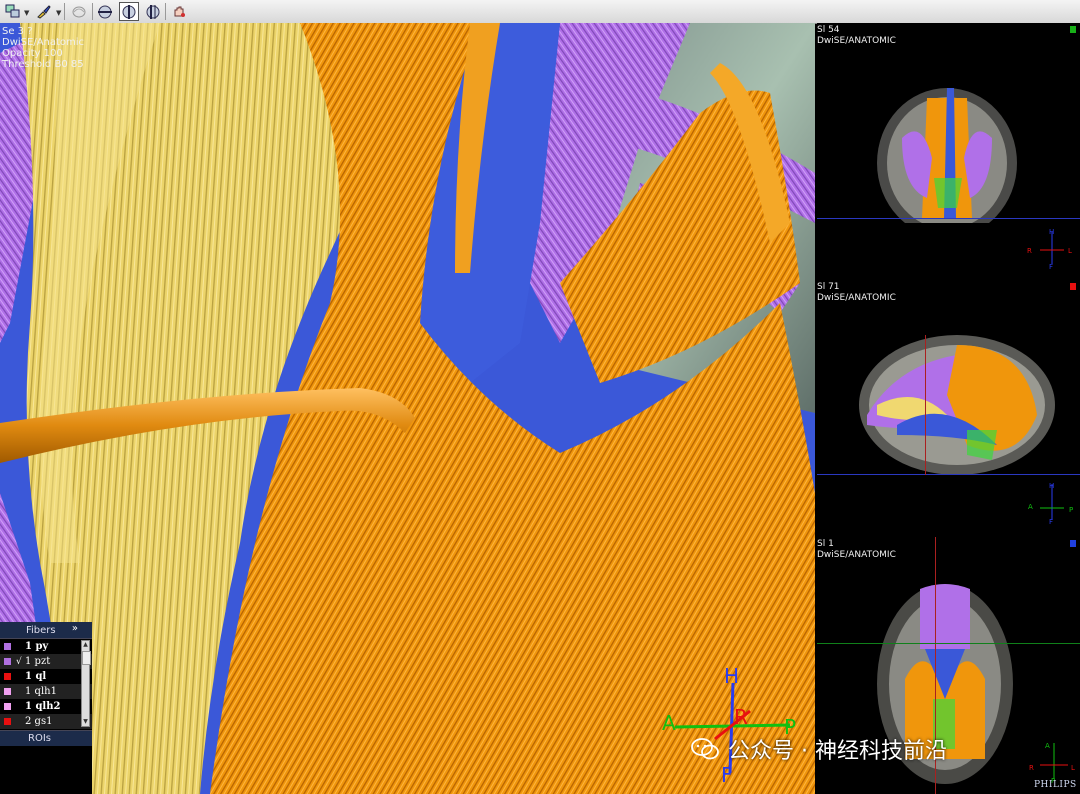 This screenshot has width=1080, height=794. Describe the element at coordinates (26, 13) in the screenshot. I see `layout-dropdown-icon: ▼` at that location.